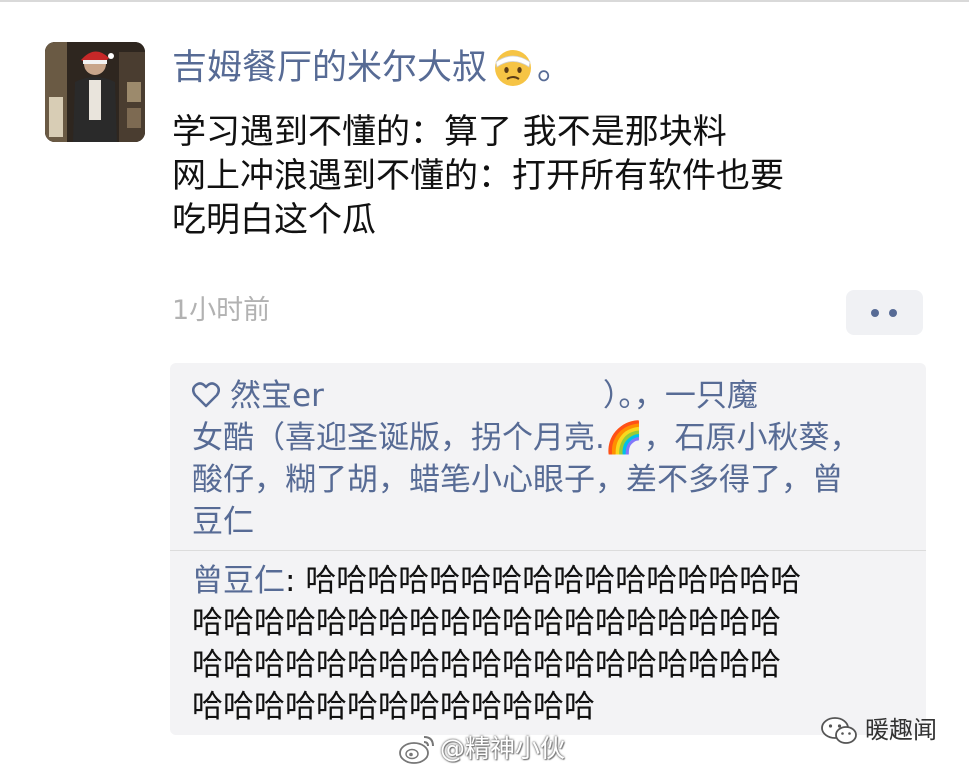 This screenshot has height=773, width=969. I want to click on likes-line: 豆仁, so click(548, 522).